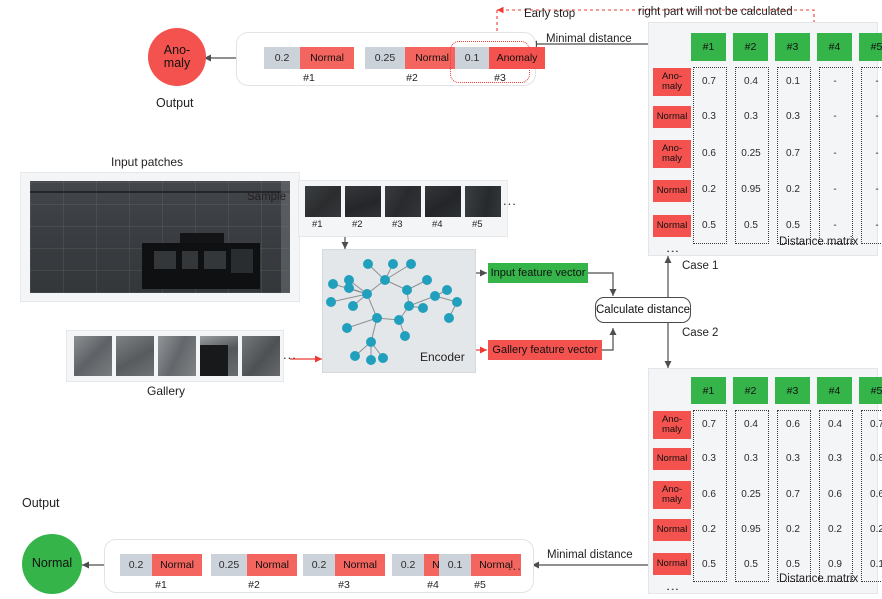 This screenshot has height=599, width=882. Describe the element at coordinates (175, 103) in the screenshot. I see `output-top-caption: Output` at that location.